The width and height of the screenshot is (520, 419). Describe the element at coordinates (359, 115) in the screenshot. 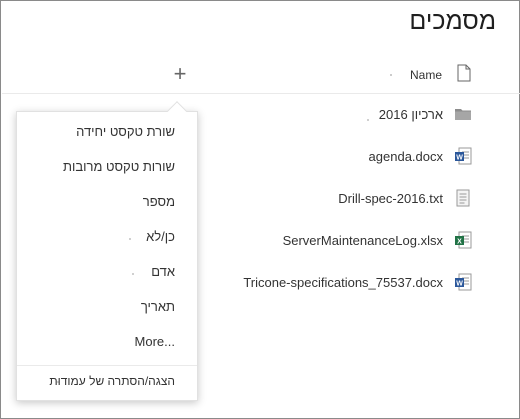

I see `list-item: ארכיון 2016` at that location.